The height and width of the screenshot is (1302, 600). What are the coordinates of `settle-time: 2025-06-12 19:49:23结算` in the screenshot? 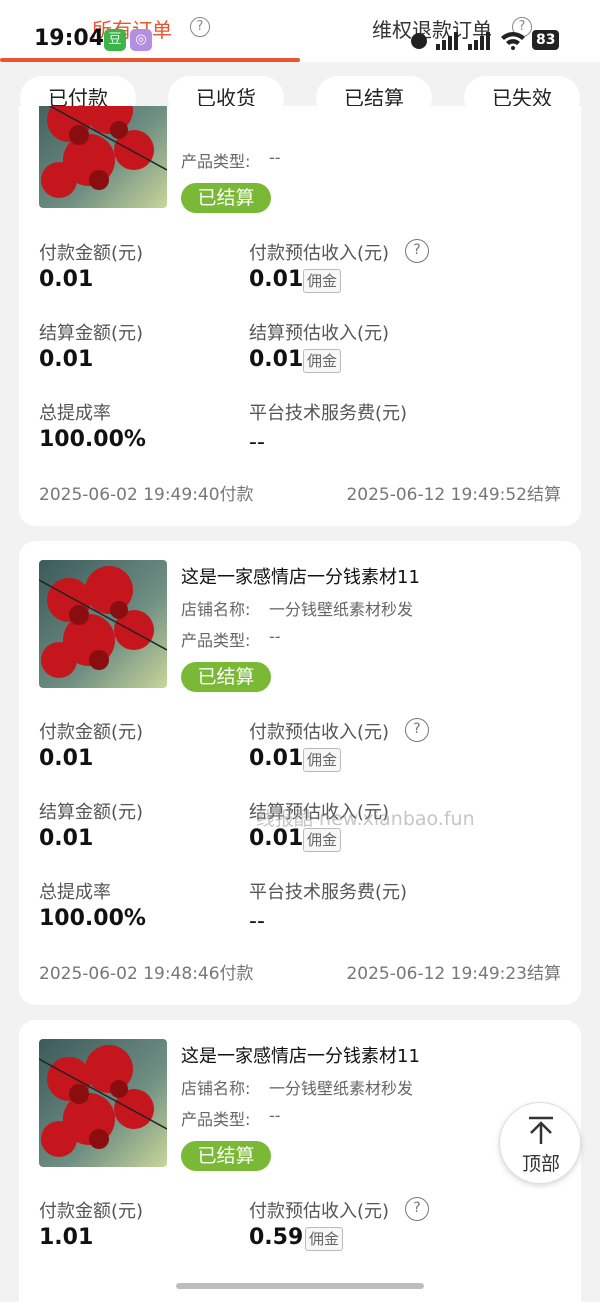 It's located at (453, 974).